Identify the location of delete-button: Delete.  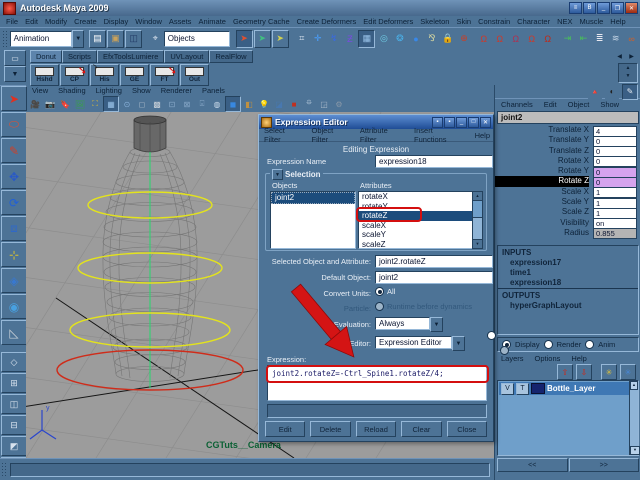
(330, 429).